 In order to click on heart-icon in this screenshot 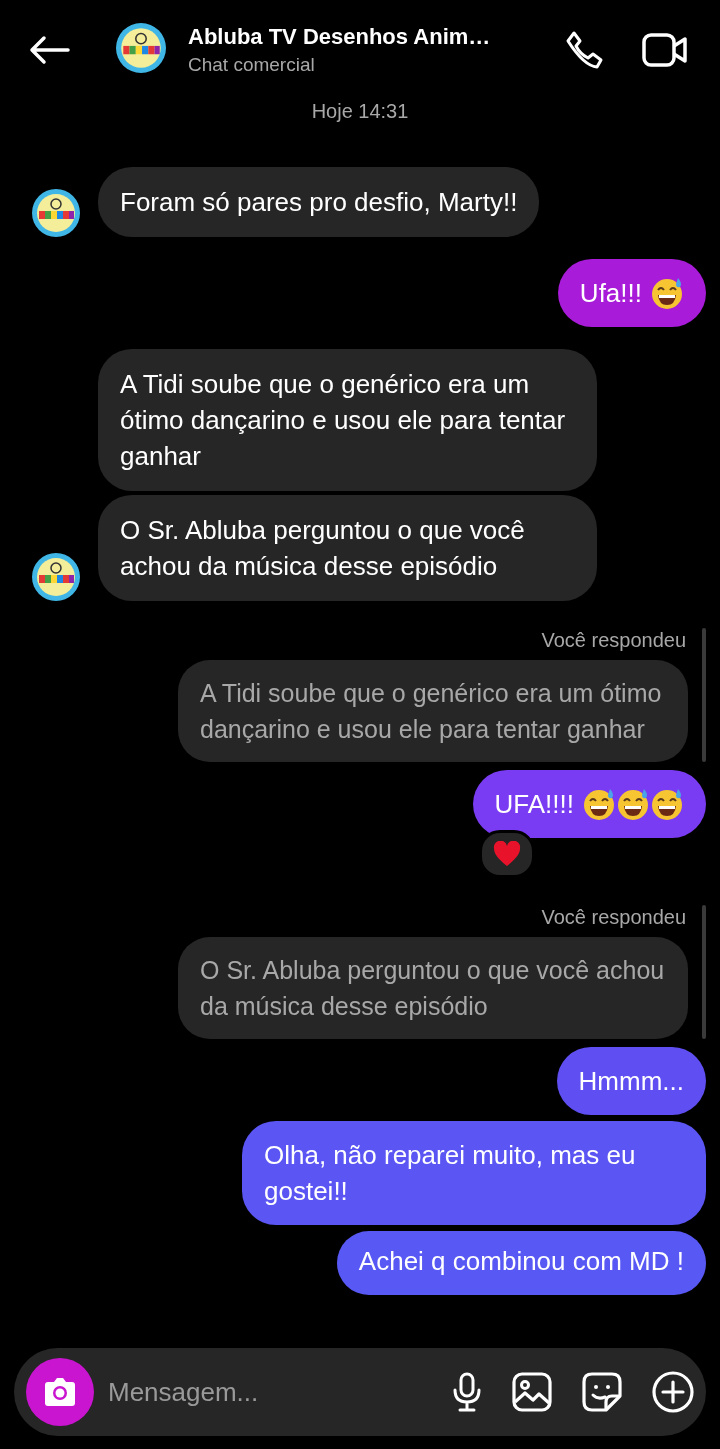, I will do `click(506, 854)`.